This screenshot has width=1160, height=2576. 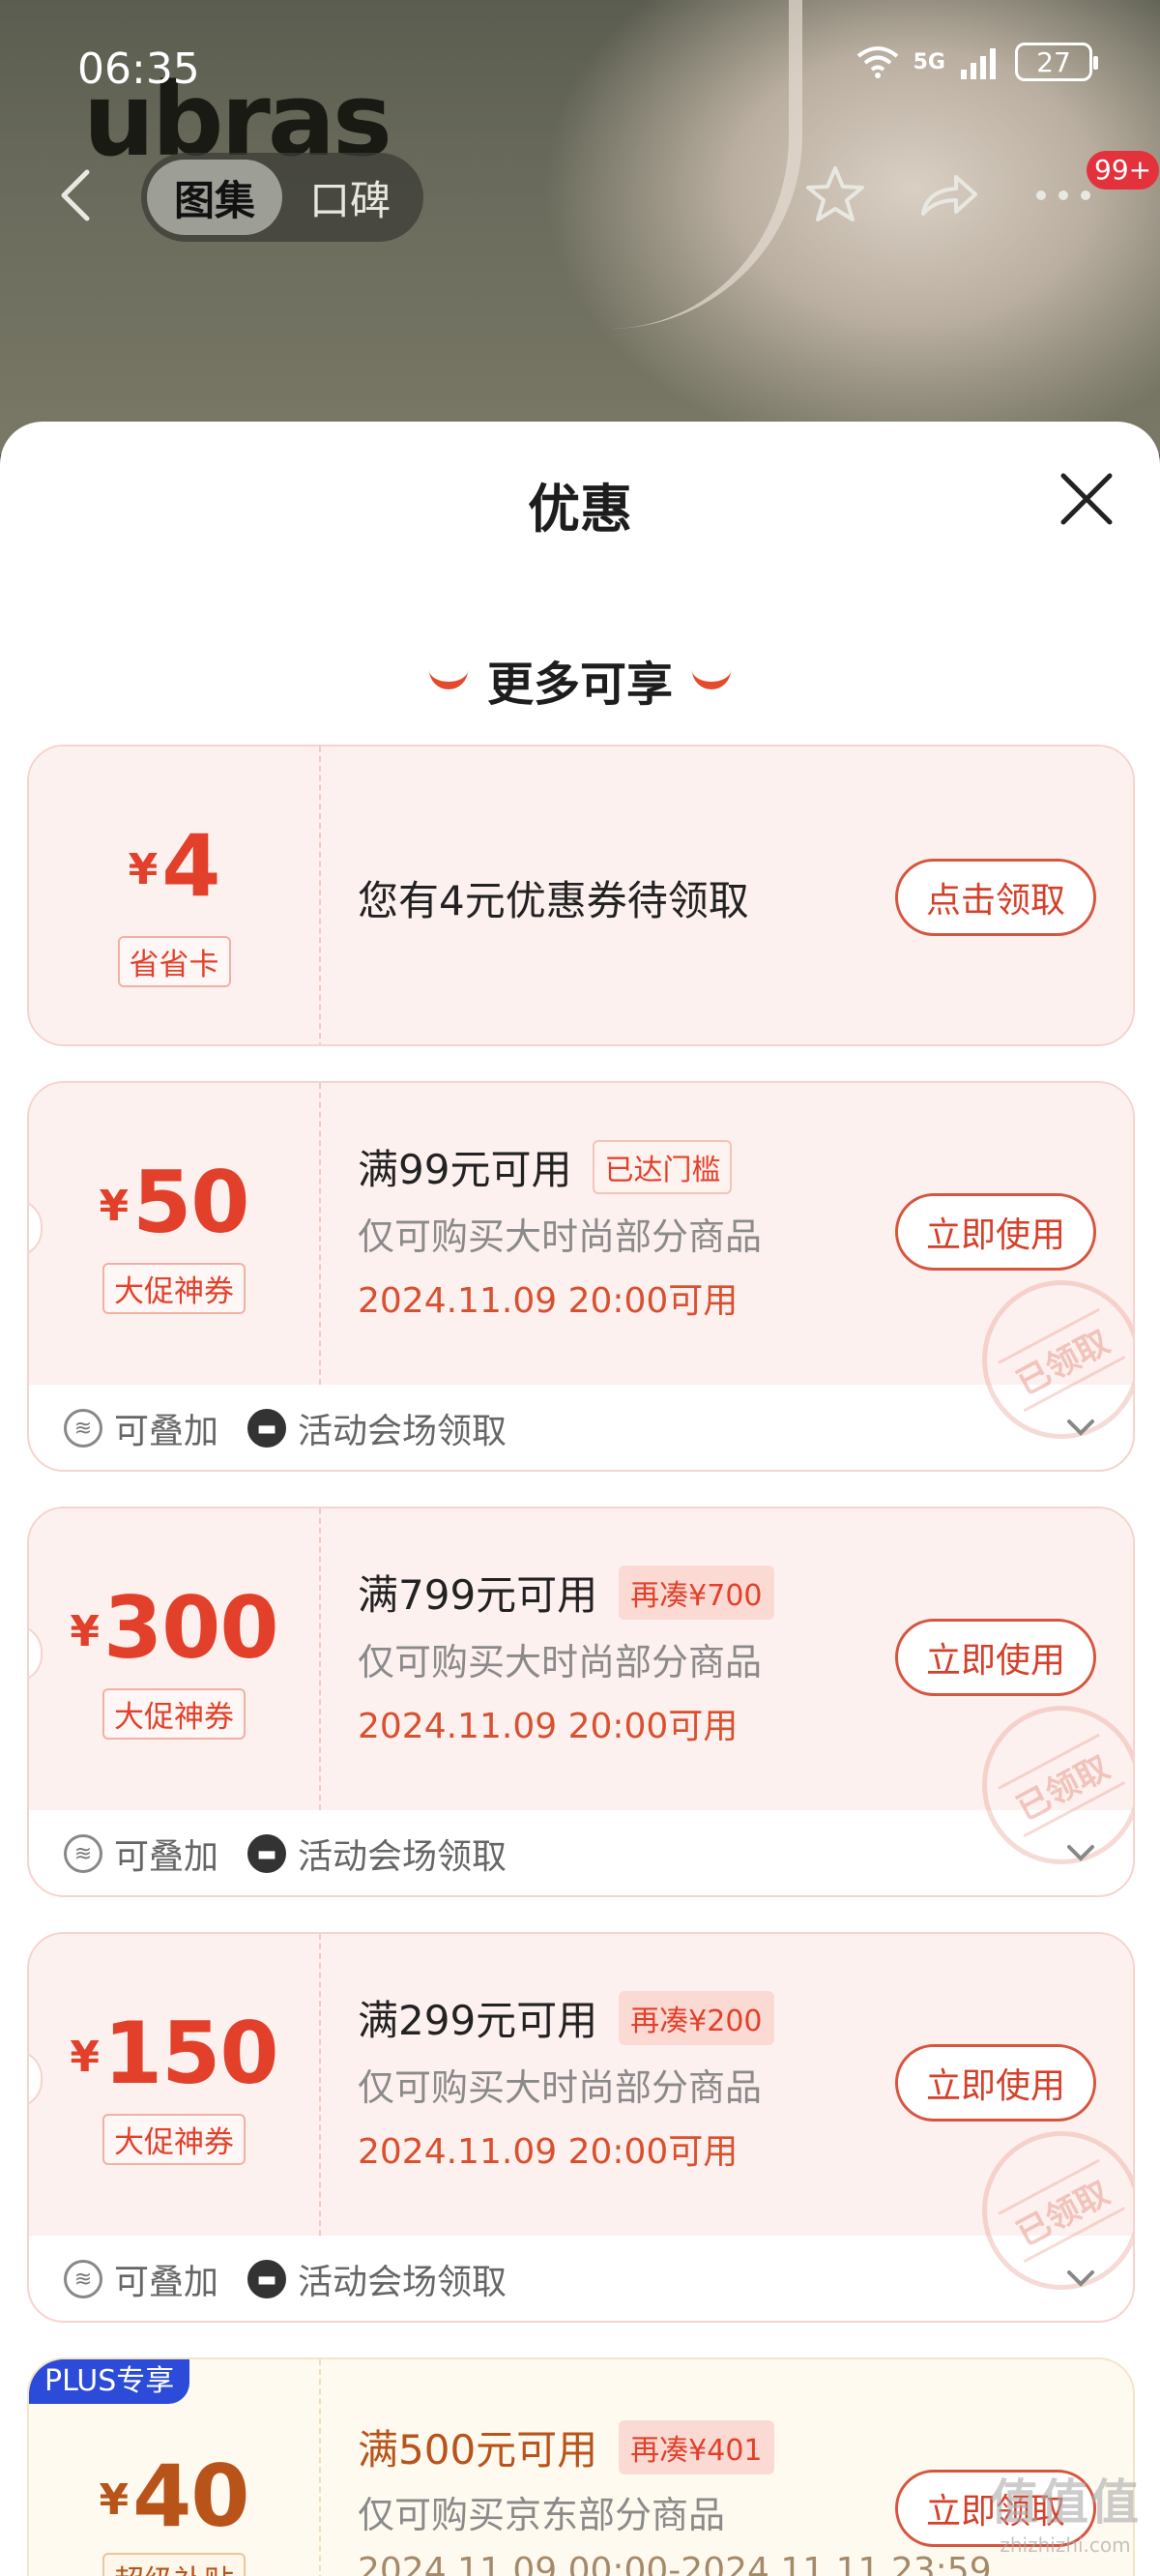 What do you see at coordinates (350, 197) in the screenshot?
I see `tab-reviews: 口碑` at bounding box center [350, 197].